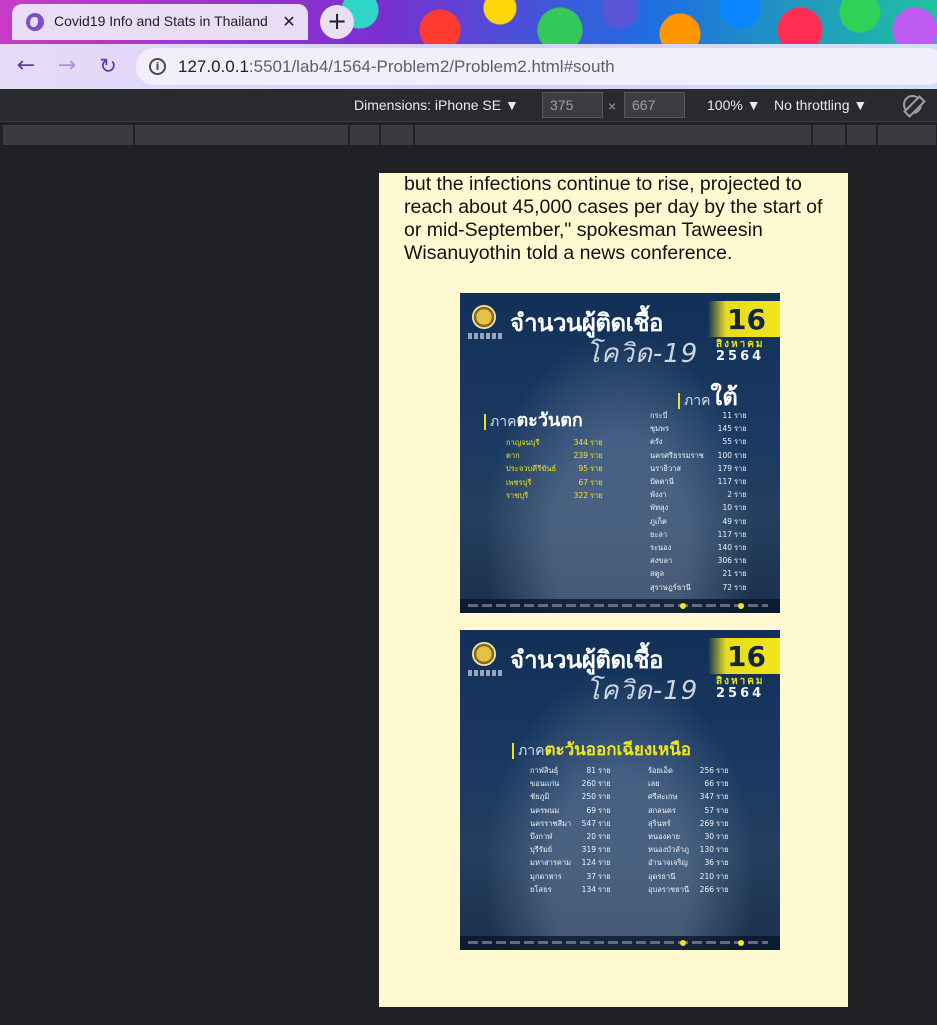 The height and width of the screenshot is (1025, 937). What do you see at coordinates (337, 22) in the screenshot?
I see `new-tab-button: +` at bounding box center [337, 22].